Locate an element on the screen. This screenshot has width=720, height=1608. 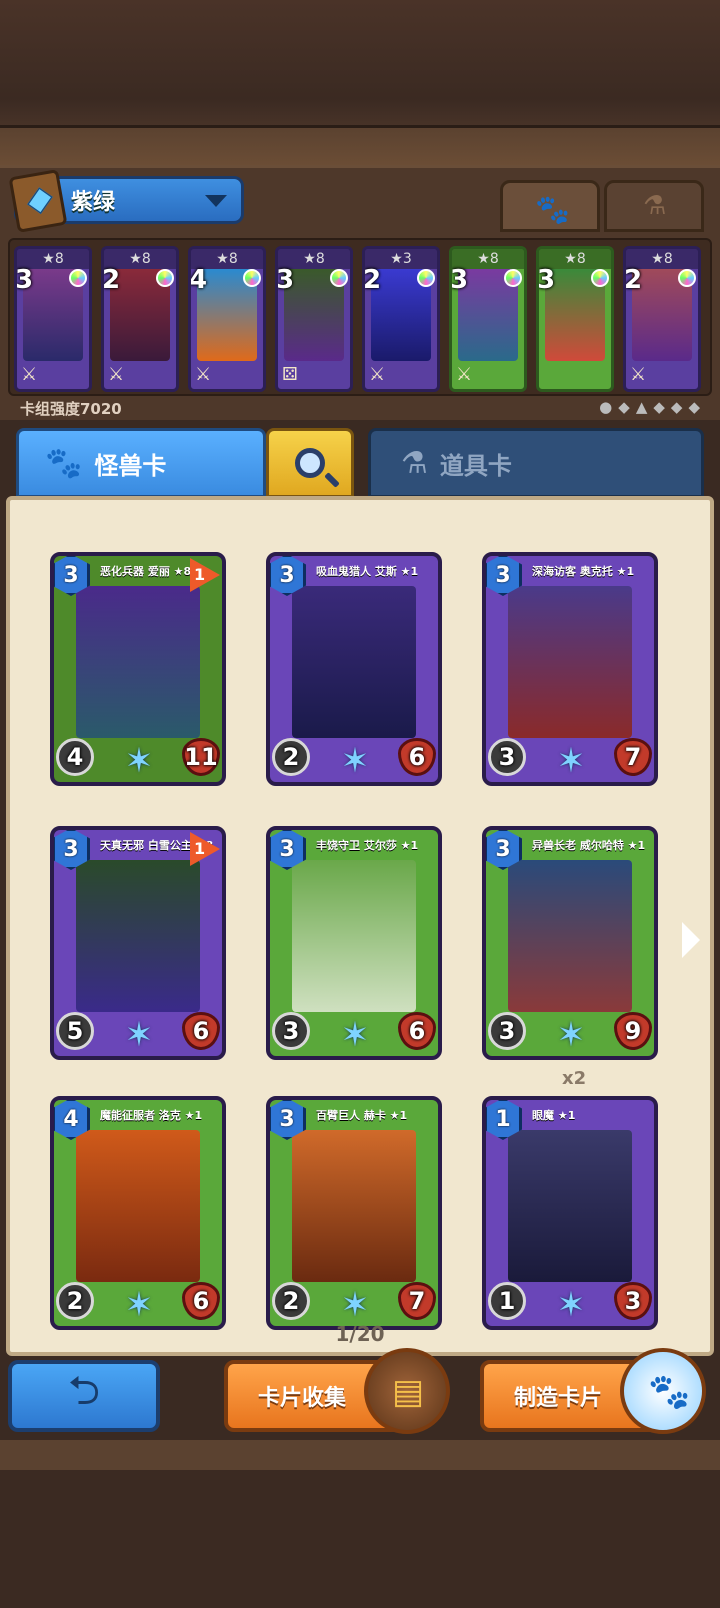
deck-filter-icons: ●◆▲◆◆◆ is located at coordinates (652, 407).